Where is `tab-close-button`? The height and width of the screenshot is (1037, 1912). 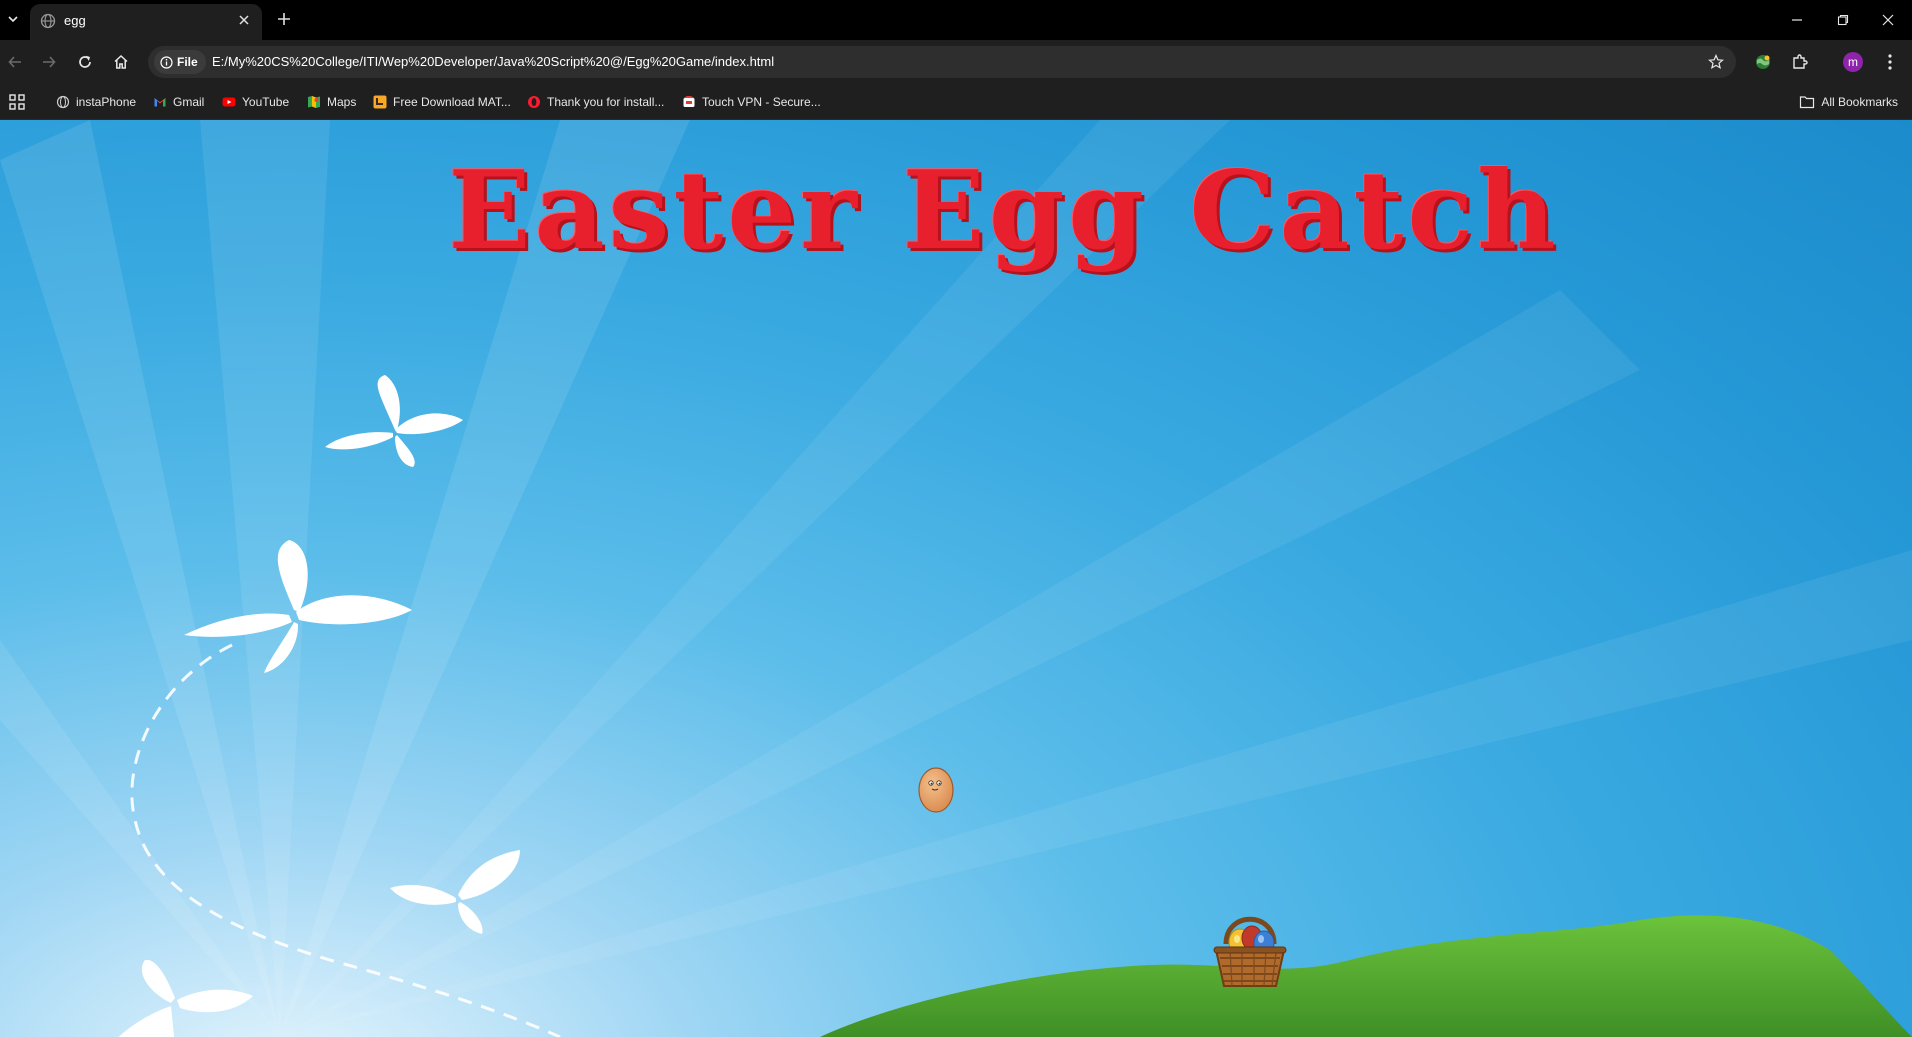
tab-close-button is located at coordinates (244, 20).